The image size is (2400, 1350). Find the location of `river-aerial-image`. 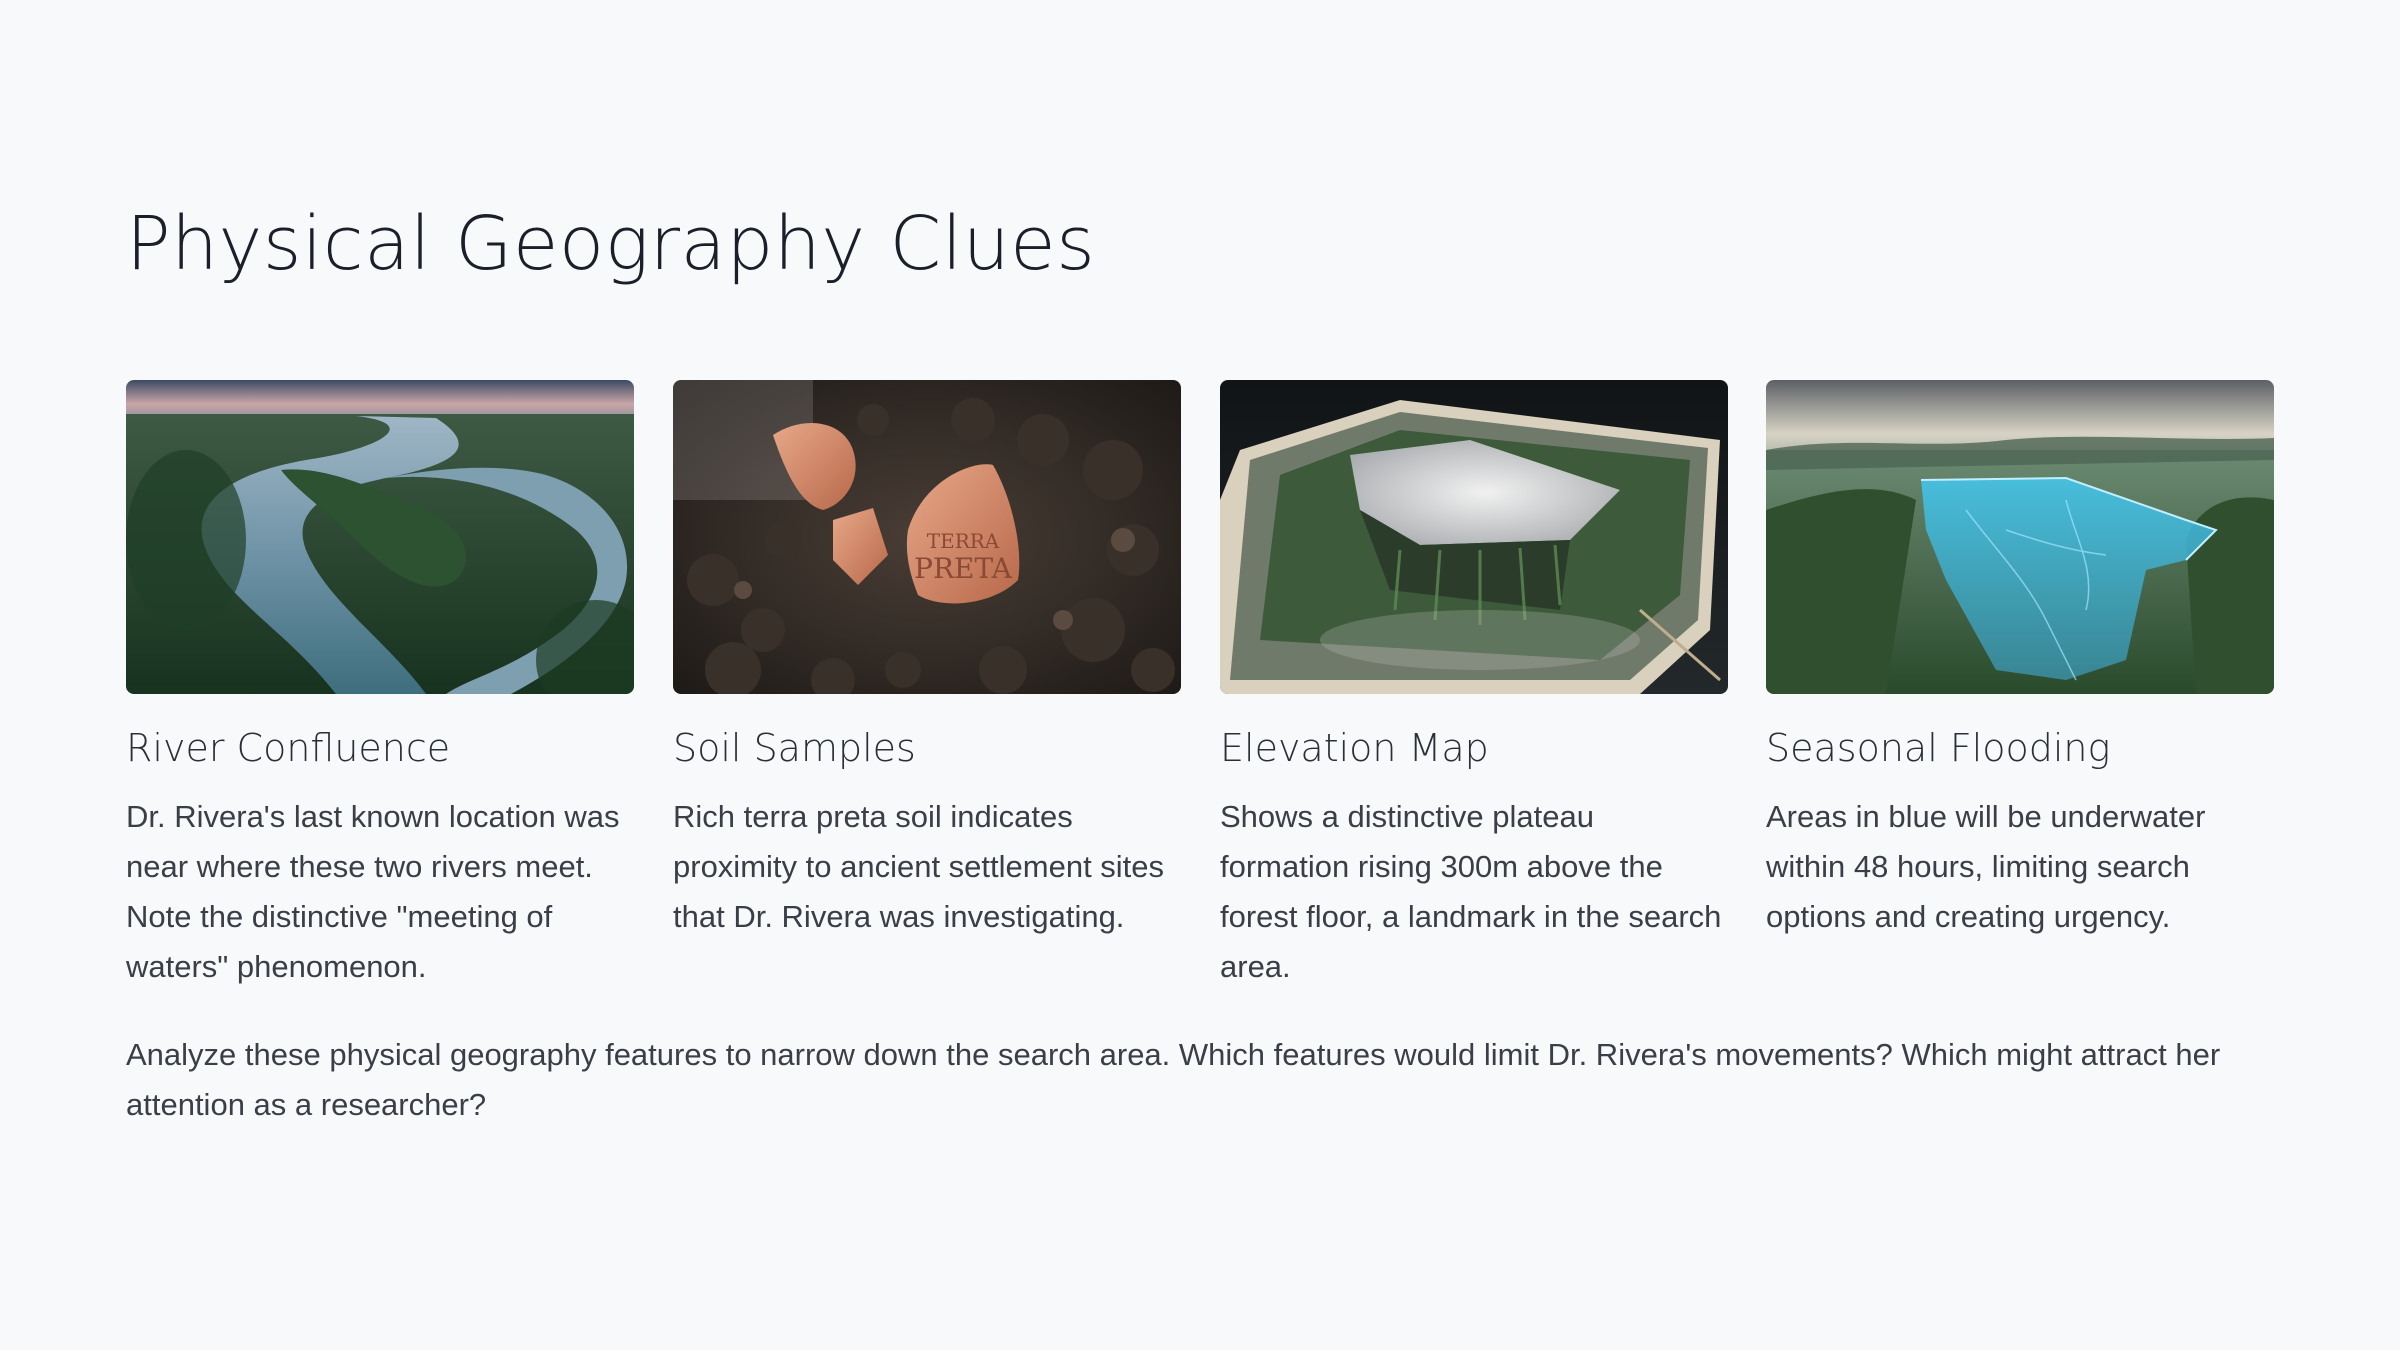

river-aerial-image is located at coordinates (380, 537).